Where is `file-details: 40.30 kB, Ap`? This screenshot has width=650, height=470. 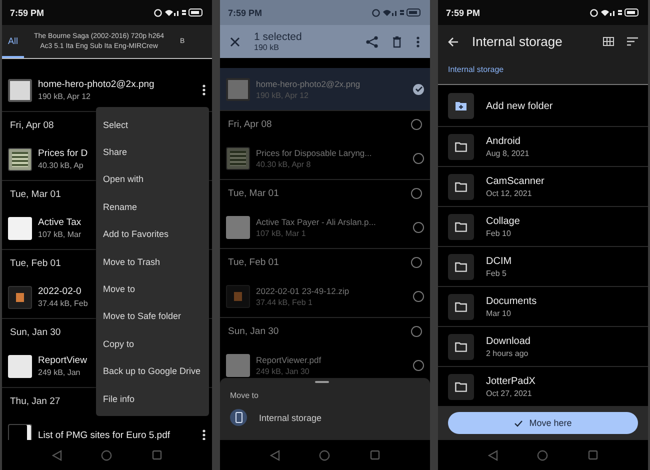
file-details: 40.30 kB, Ap is located at coordinates (61, 165).